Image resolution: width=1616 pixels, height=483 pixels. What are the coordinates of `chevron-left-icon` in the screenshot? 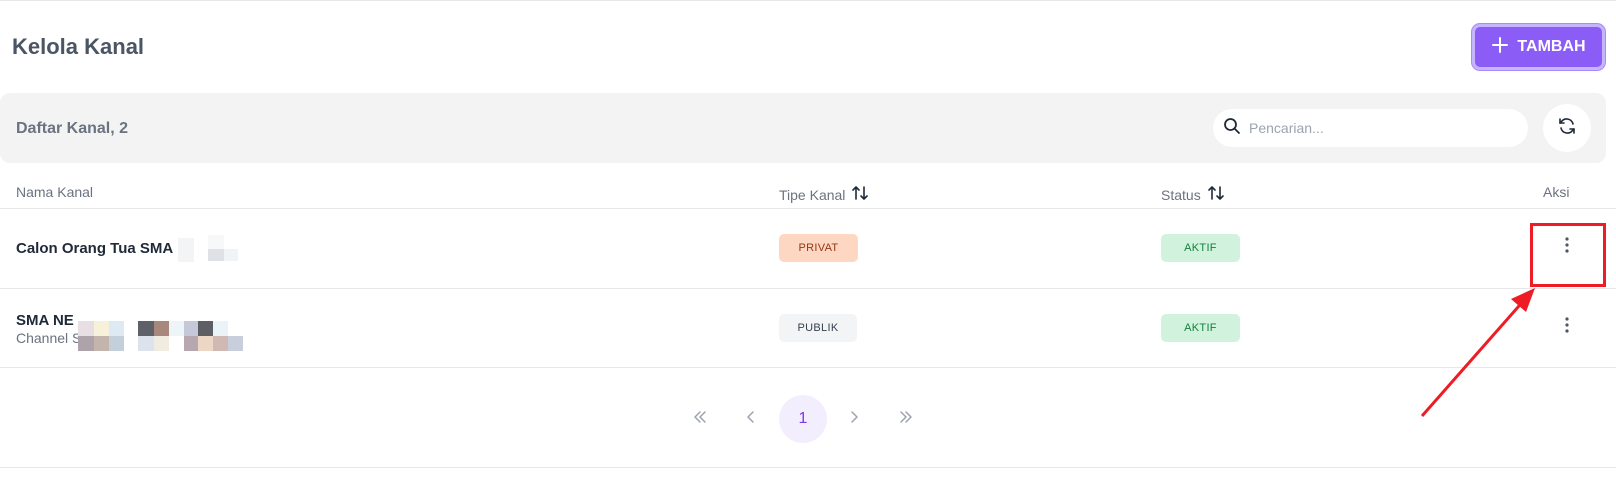 It's located at (751, 419).